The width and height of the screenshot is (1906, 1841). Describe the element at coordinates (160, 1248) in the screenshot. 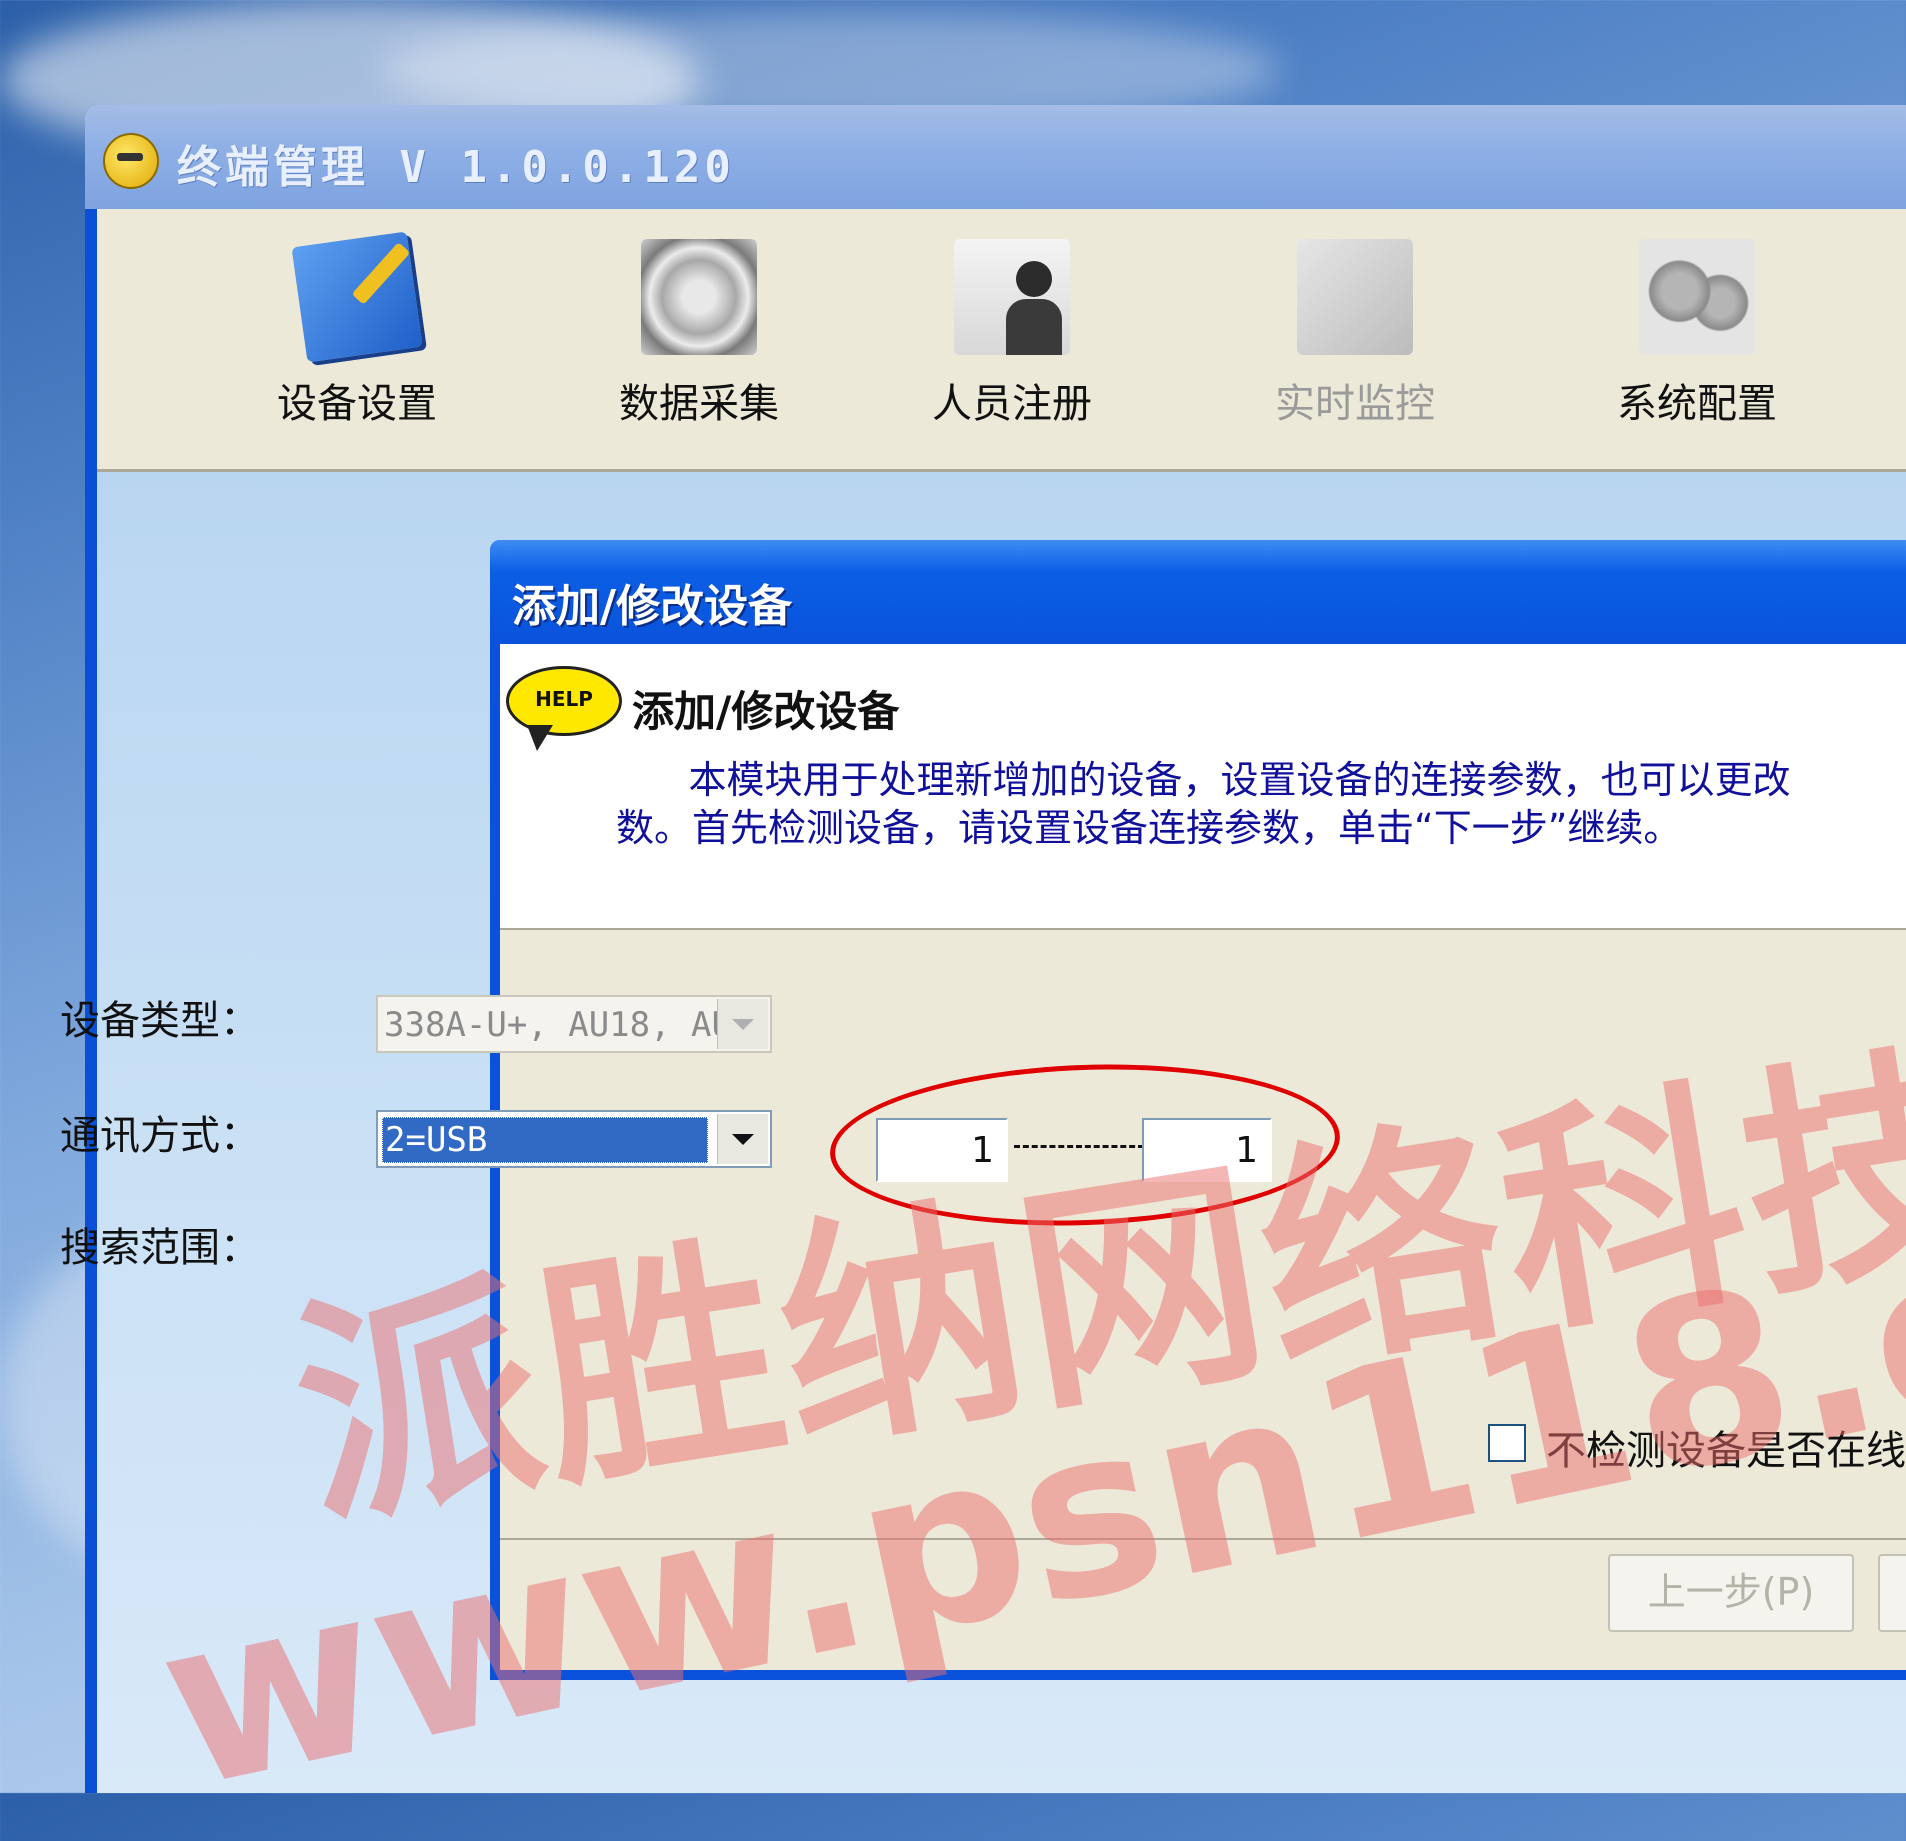

I see `search-range-label: 搜索范围：` at that location.